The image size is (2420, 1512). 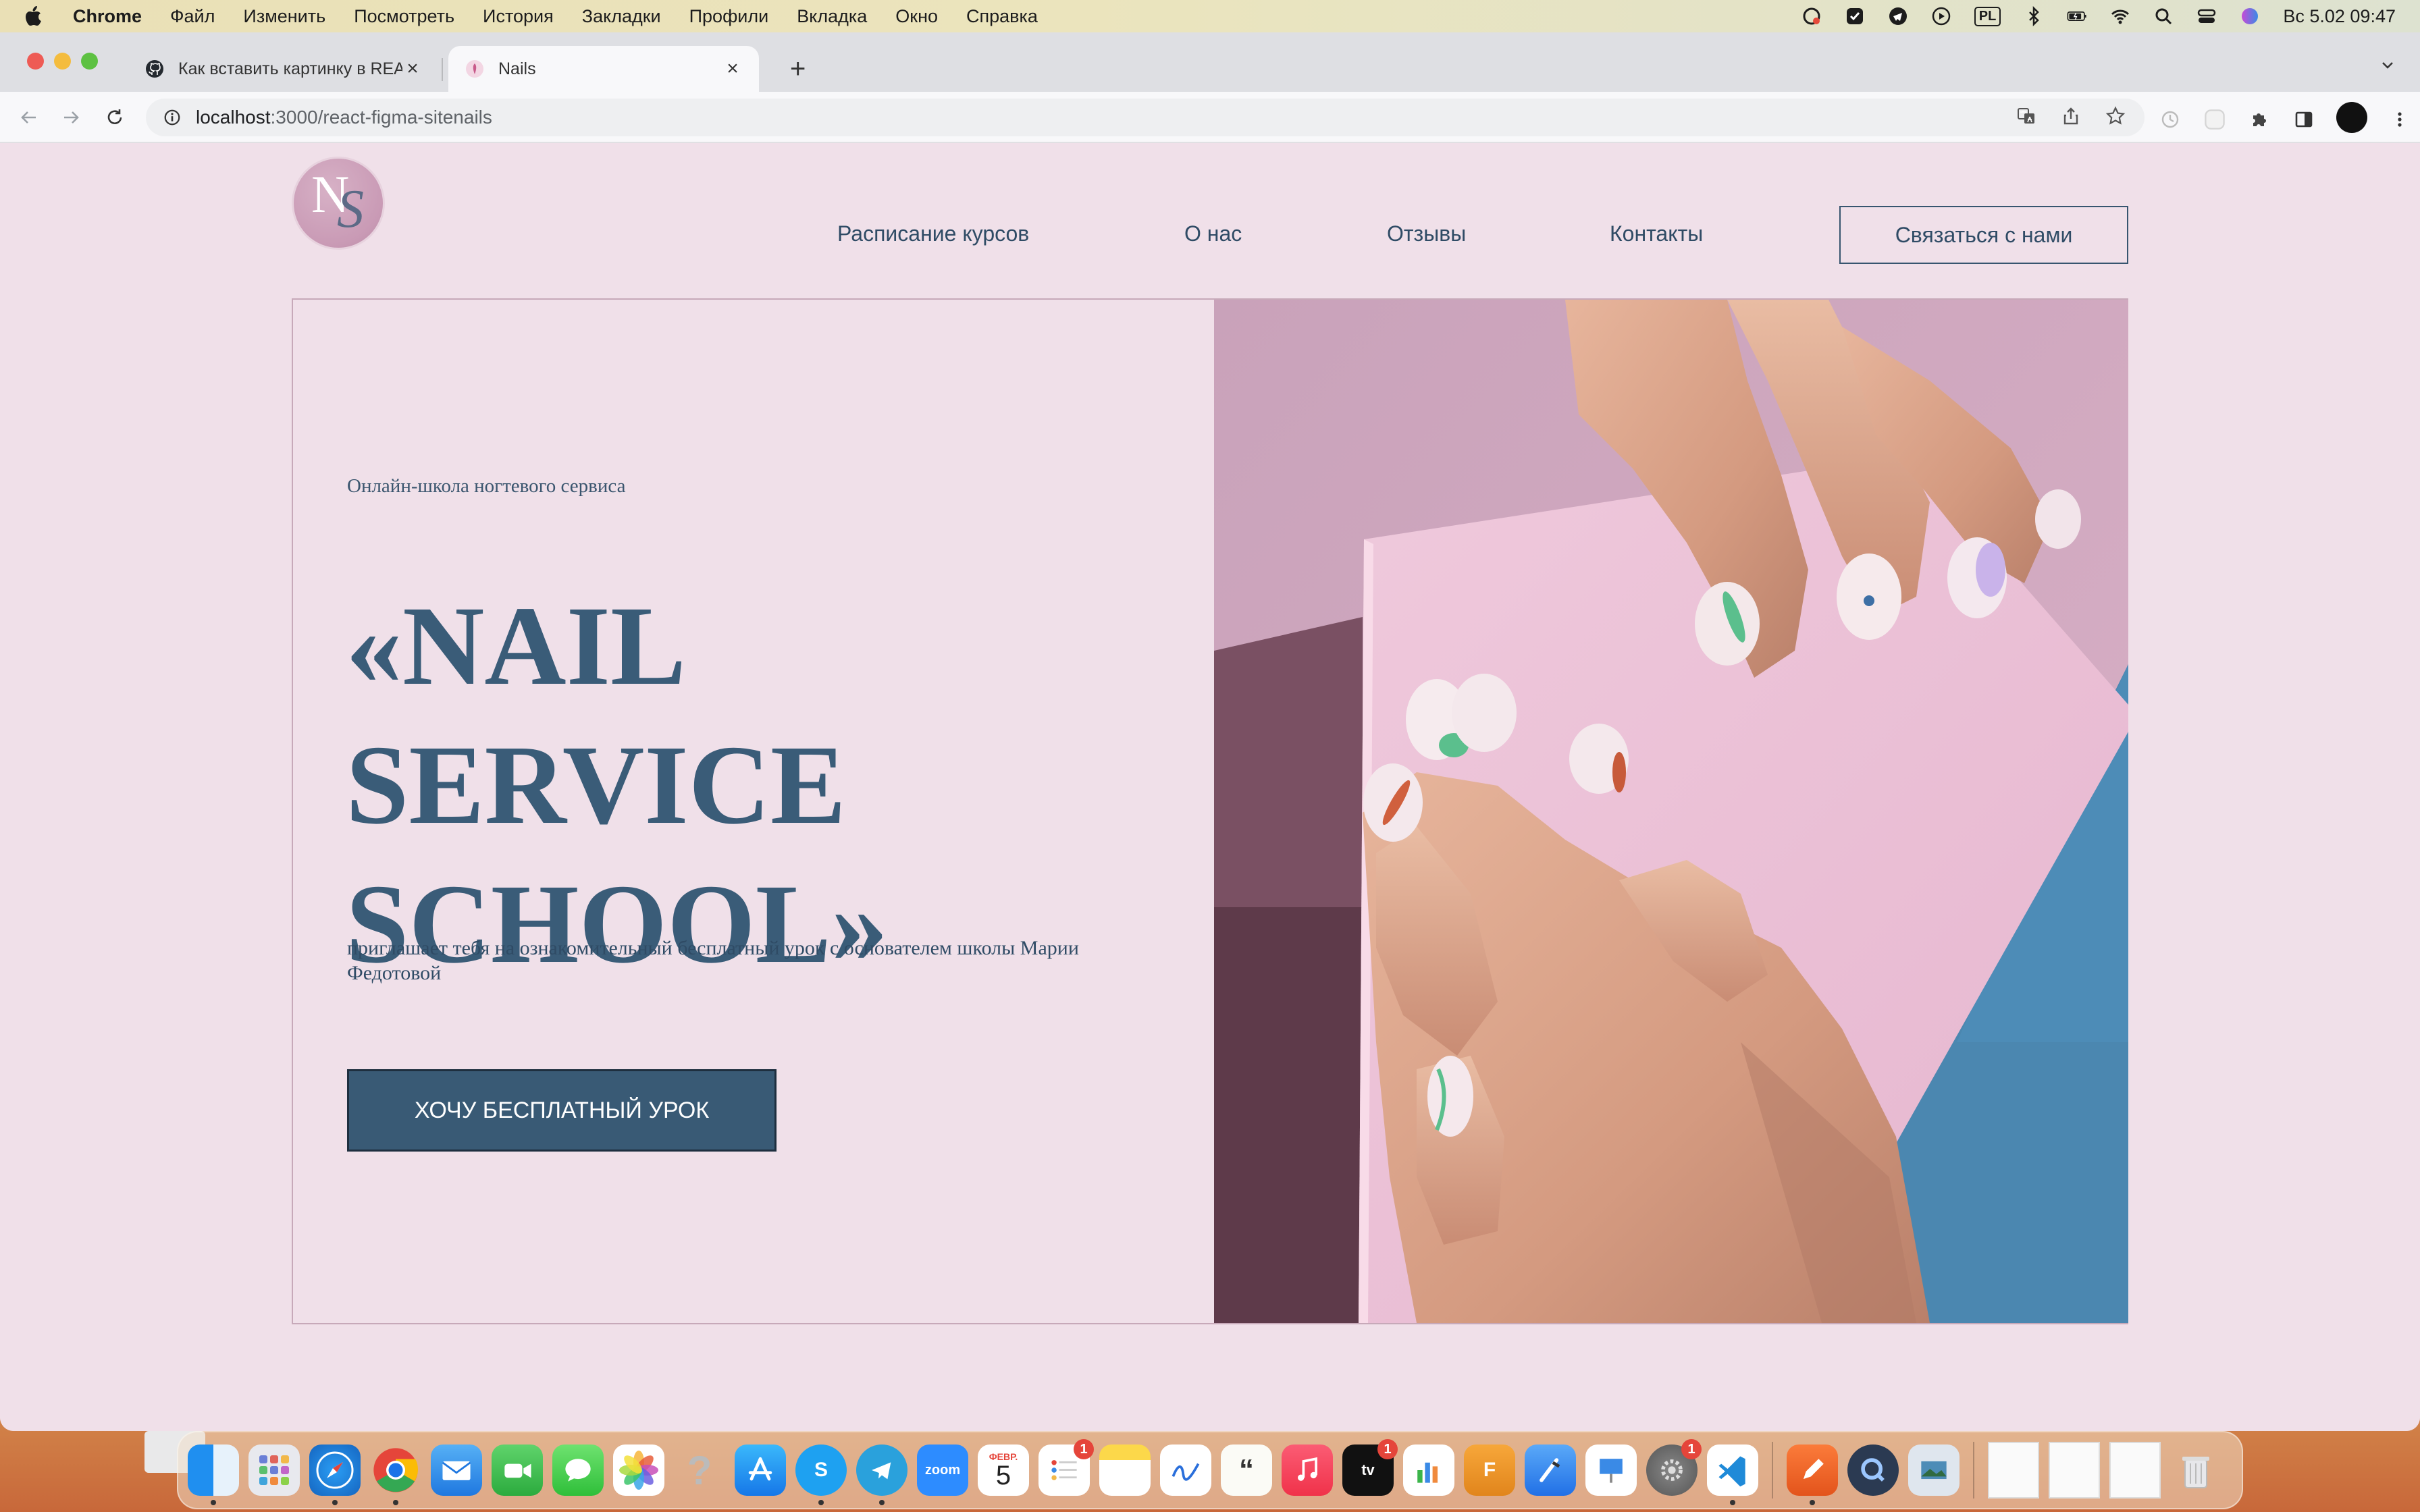 What do you see at coordinates (350, 210) in the screenshot?
I see `logo-letter-s: S` at bounding box center [350, 210].